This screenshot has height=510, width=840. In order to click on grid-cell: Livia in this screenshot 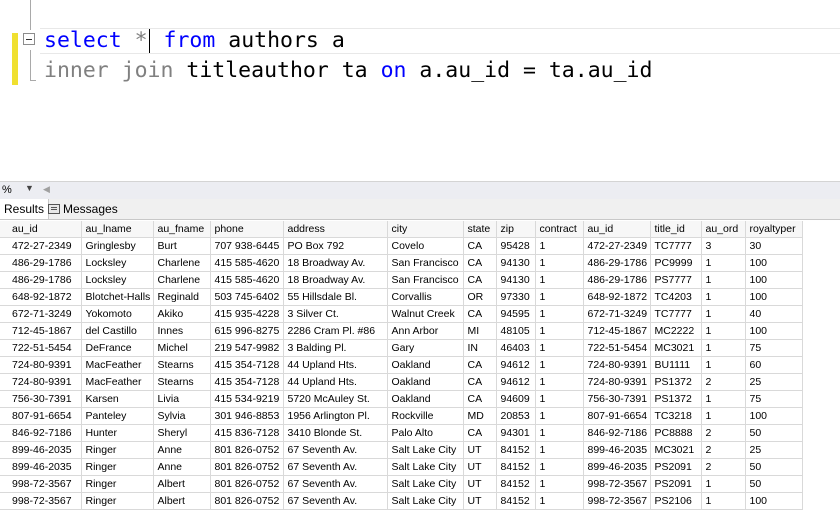, I will do `click(182, 399)`.